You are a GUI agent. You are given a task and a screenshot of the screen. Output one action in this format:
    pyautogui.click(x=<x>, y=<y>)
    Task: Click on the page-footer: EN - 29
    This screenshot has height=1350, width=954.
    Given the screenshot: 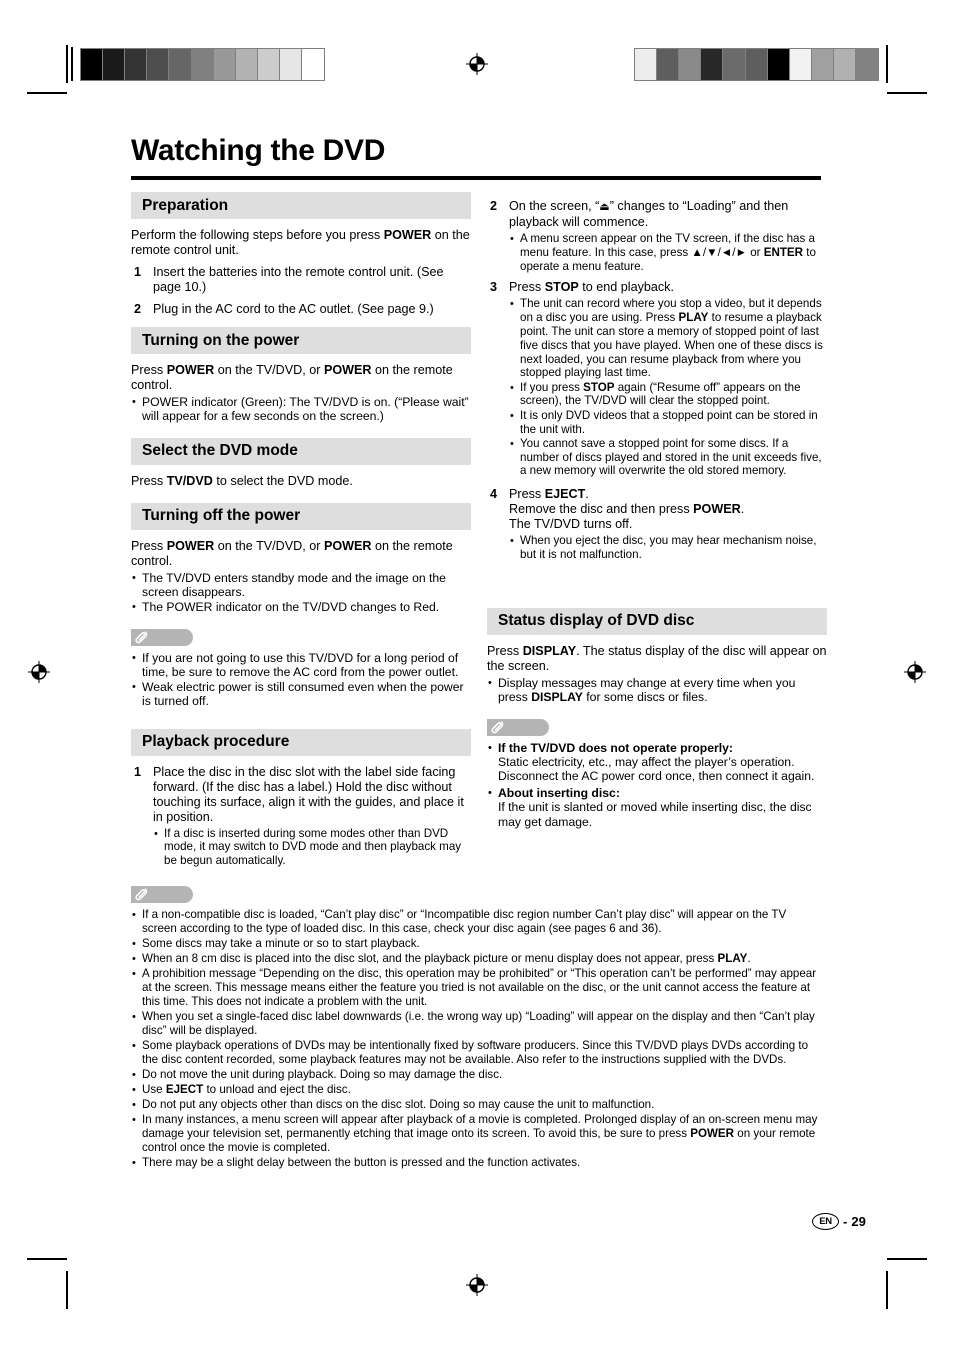 What is the action you would take?
    pyautogui.click(x=839, y=1221)
    